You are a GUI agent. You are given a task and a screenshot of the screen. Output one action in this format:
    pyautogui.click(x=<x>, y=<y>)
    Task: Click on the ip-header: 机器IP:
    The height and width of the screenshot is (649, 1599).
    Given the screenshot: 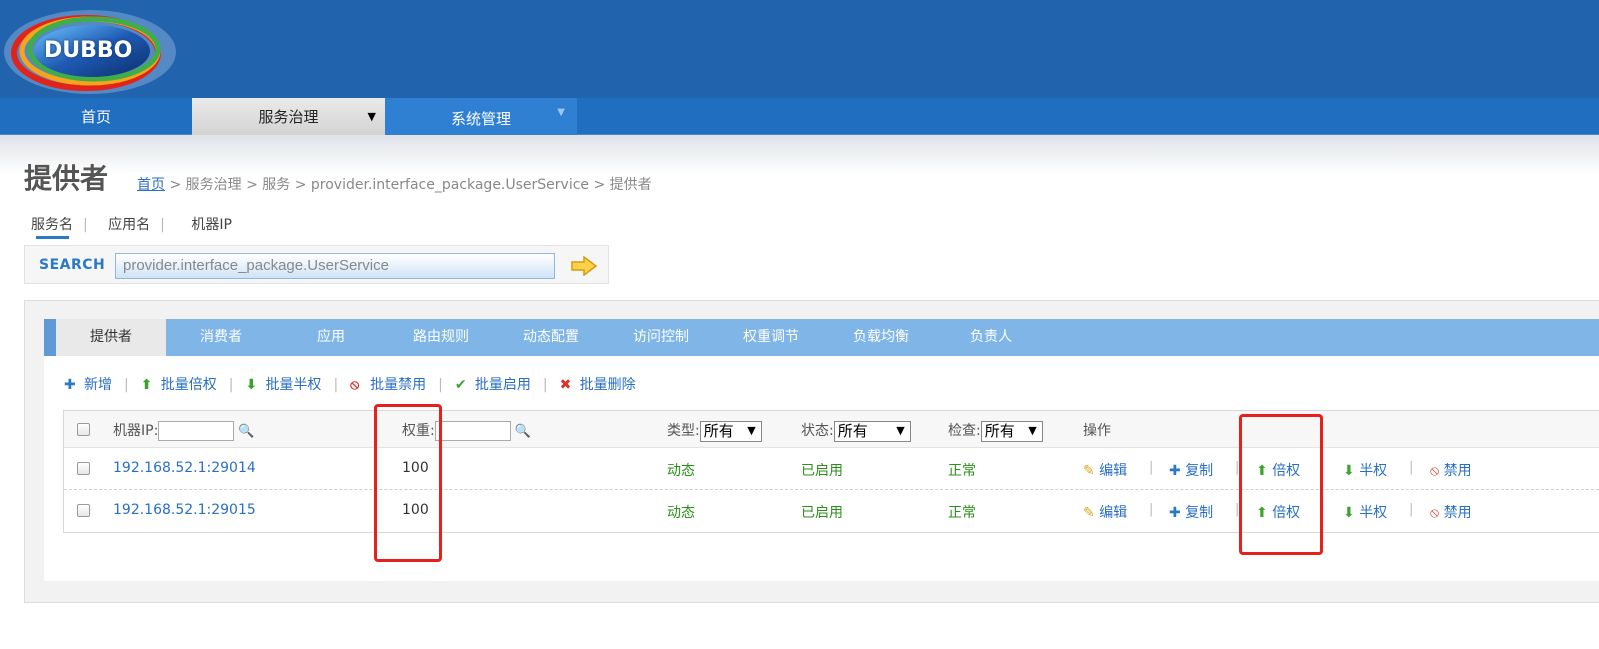 What is the action you would take?
    pyautogui.click(x=136, y=431)
    